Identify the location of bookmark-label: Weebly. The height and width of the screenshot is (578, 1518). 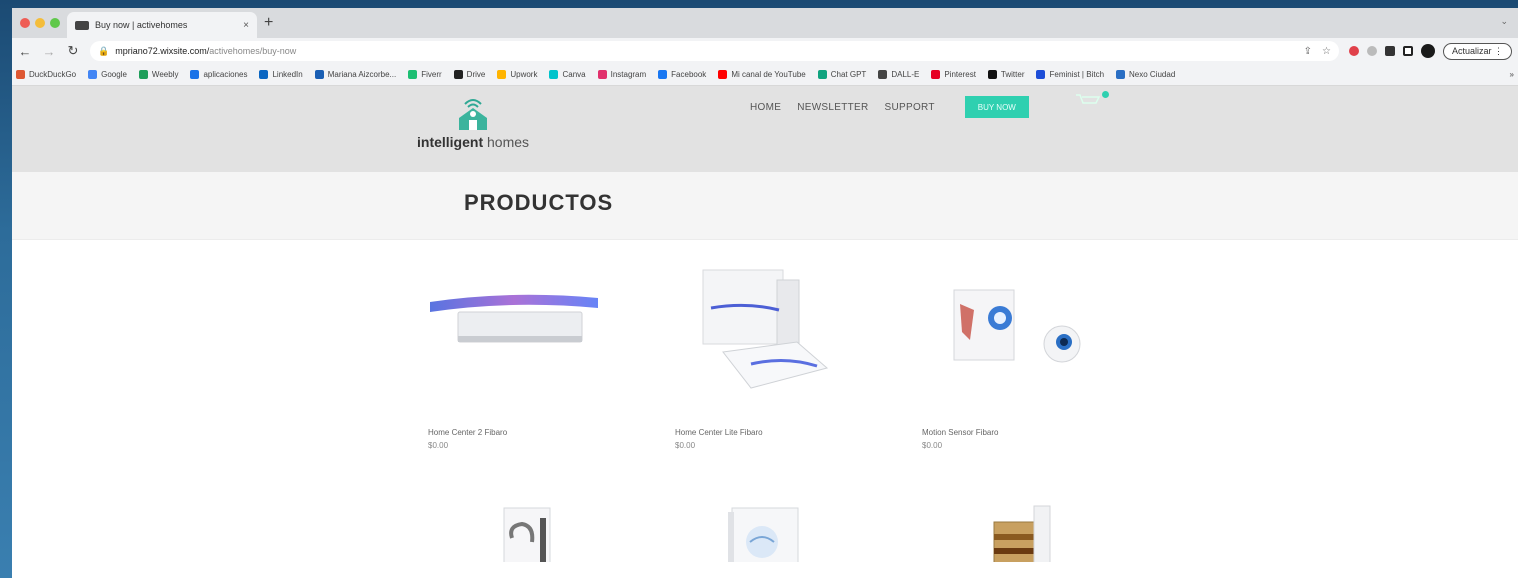
(165, 74).